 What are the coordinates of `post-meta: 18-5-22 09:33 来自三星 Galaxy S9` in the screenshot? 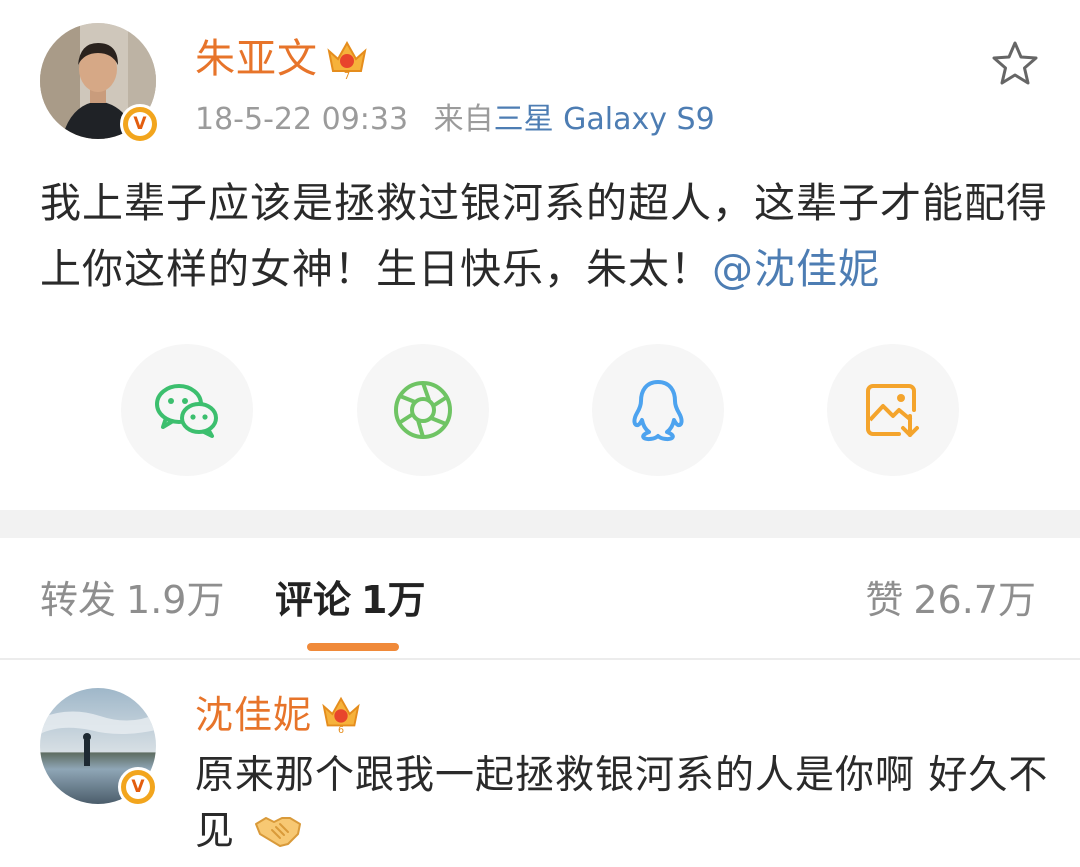 It's located at (455, 120).